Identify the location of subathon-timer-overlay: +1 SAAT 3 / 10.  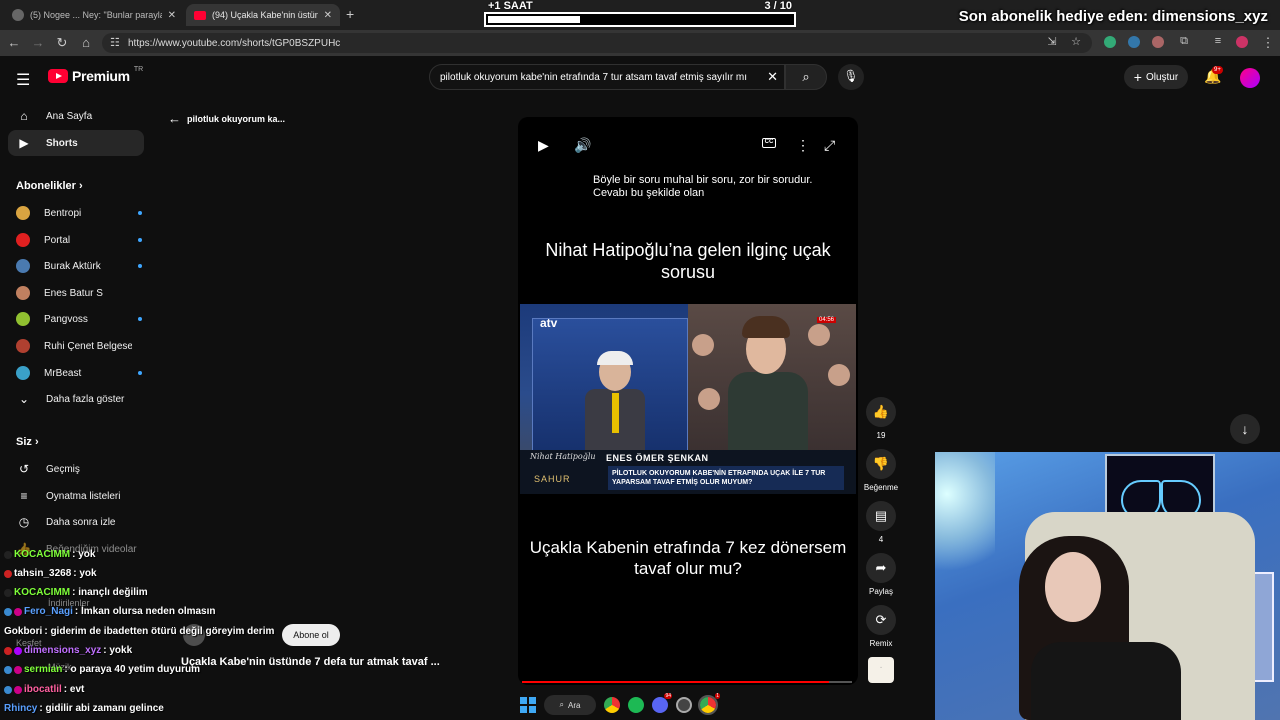
(640, 14).